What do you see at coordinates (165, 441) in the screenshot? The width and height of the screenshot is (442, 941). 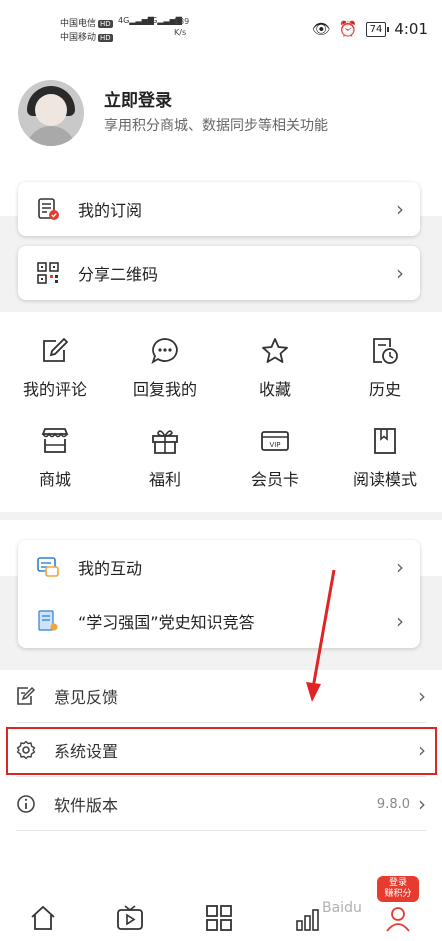 I see `gift-icon` at bounding box center [165, 441].